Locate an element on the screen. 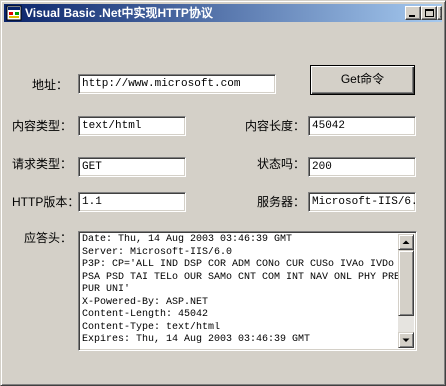 The width and height of the screenshot is (446, 386). request-type-label: 请求类型： is located at coordinates (42, 164).